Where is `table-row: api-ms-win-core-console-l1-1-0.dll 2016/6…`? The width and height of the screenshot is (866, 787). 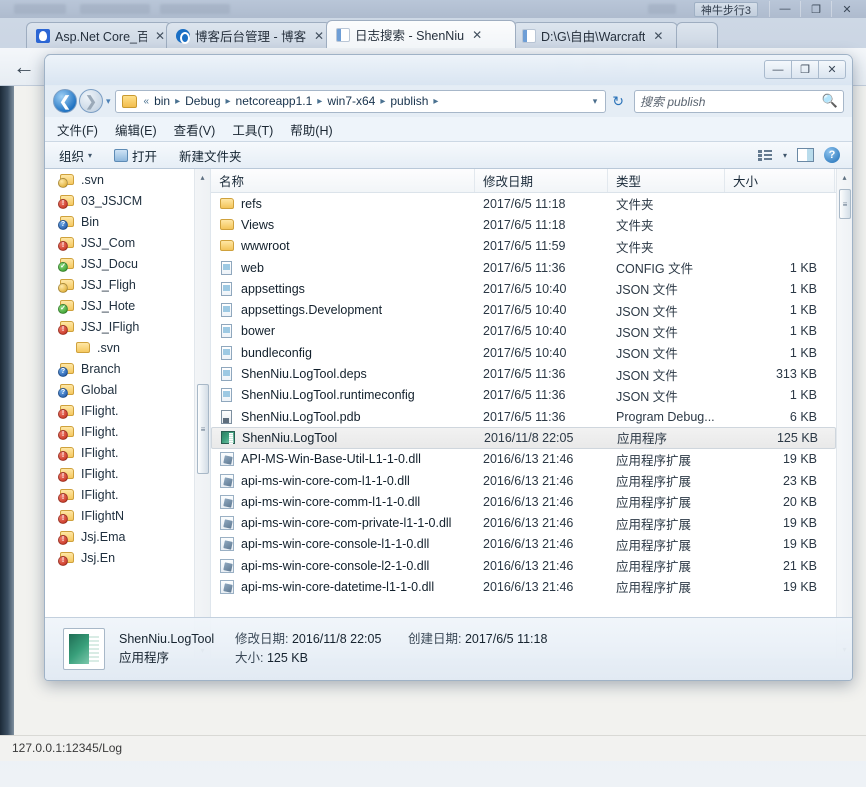
table-row: api-ms-win-core-console-l1-1-0.dll 2016/6… is located at coordinates (523, 544).